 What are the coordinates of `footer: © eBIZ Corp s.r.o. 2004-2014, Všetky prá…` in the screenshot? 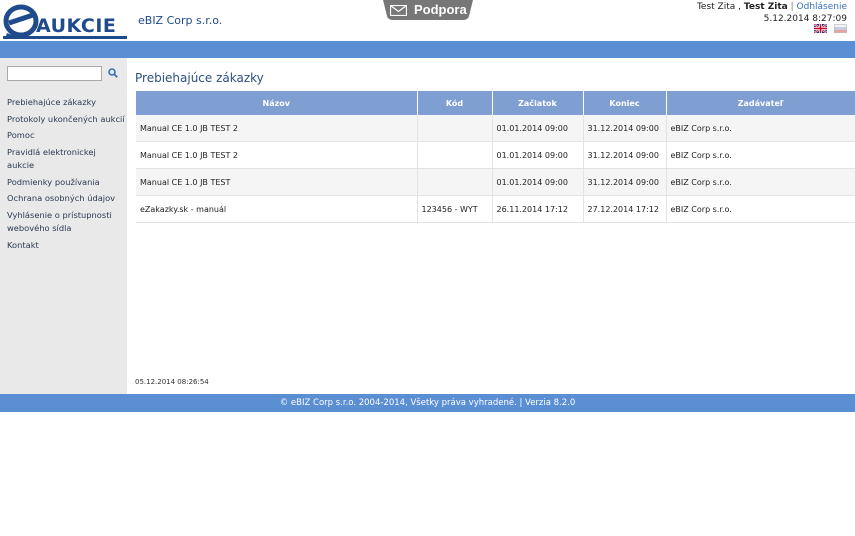 It's located at (427, 403).